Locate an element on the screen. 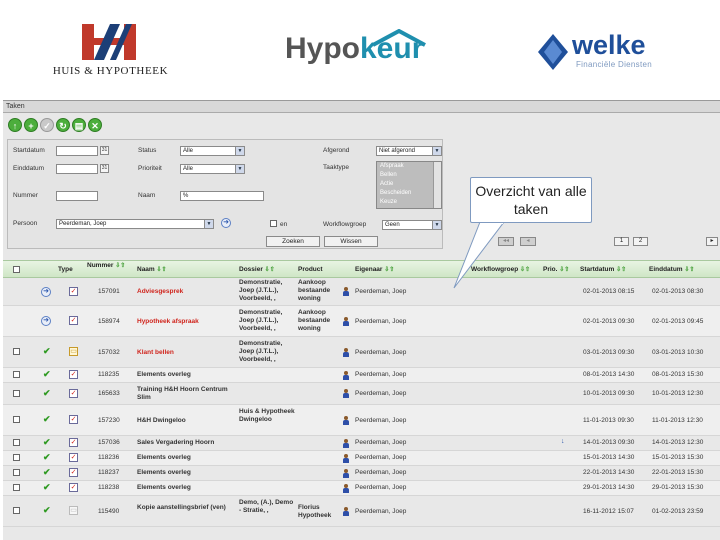  check-icon: ✓ is located at coordinates (47, 125).